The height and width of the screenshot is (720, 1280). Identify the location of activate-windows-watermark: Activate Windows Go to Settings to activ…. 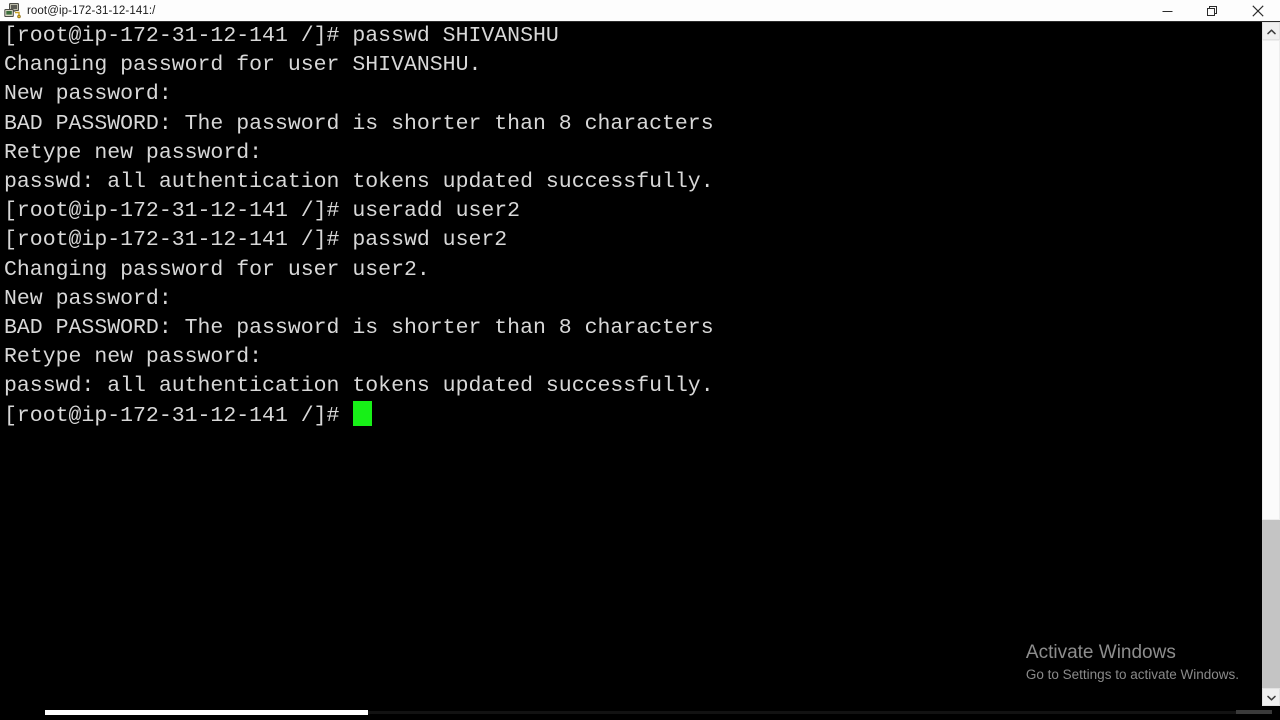
(1132, 662).